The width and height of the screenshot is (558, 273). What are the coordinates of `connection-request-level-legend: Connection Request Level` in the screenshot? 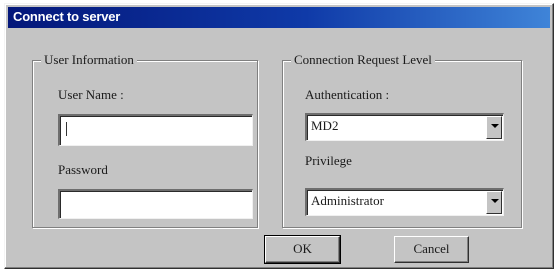 It's located at (363, 60).